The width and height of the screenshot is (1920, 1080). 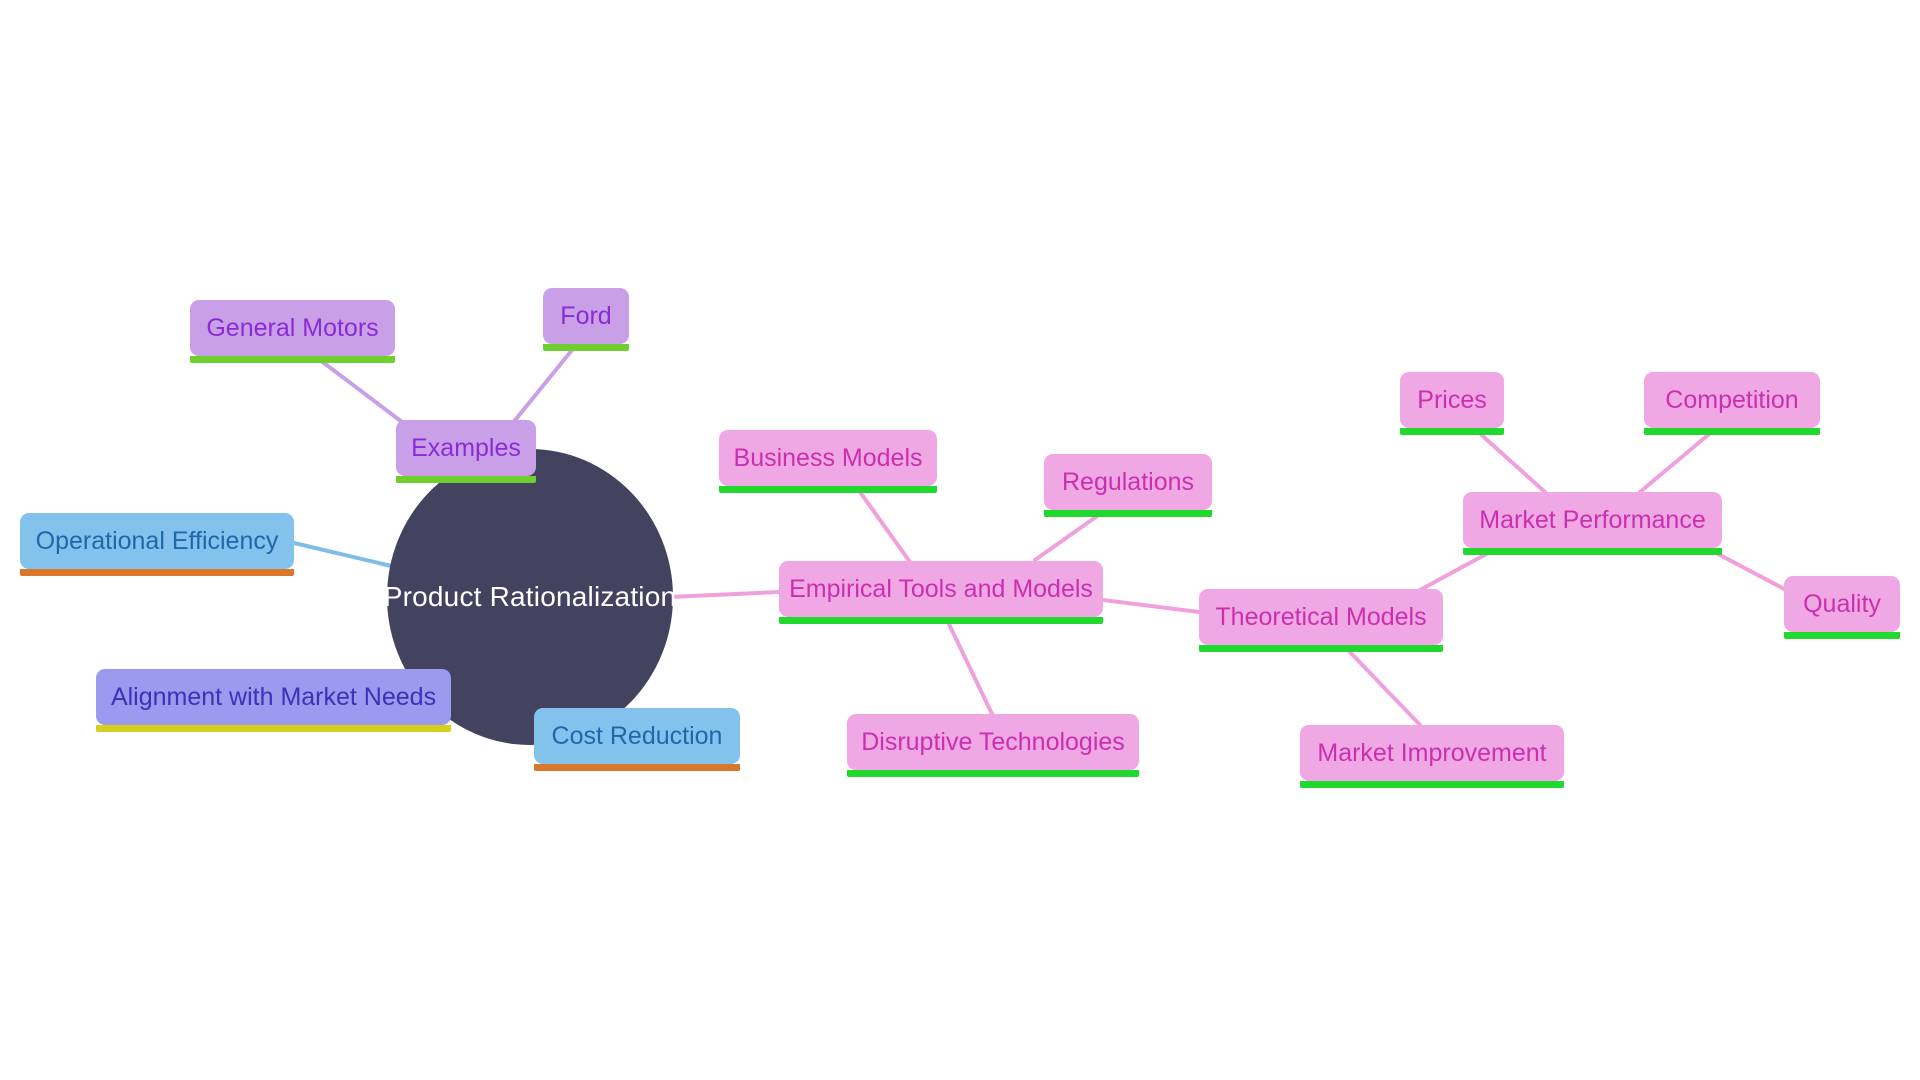 I want to click on node-operational-efficiency: Operational Efficiency, so click(x=157, y=544).